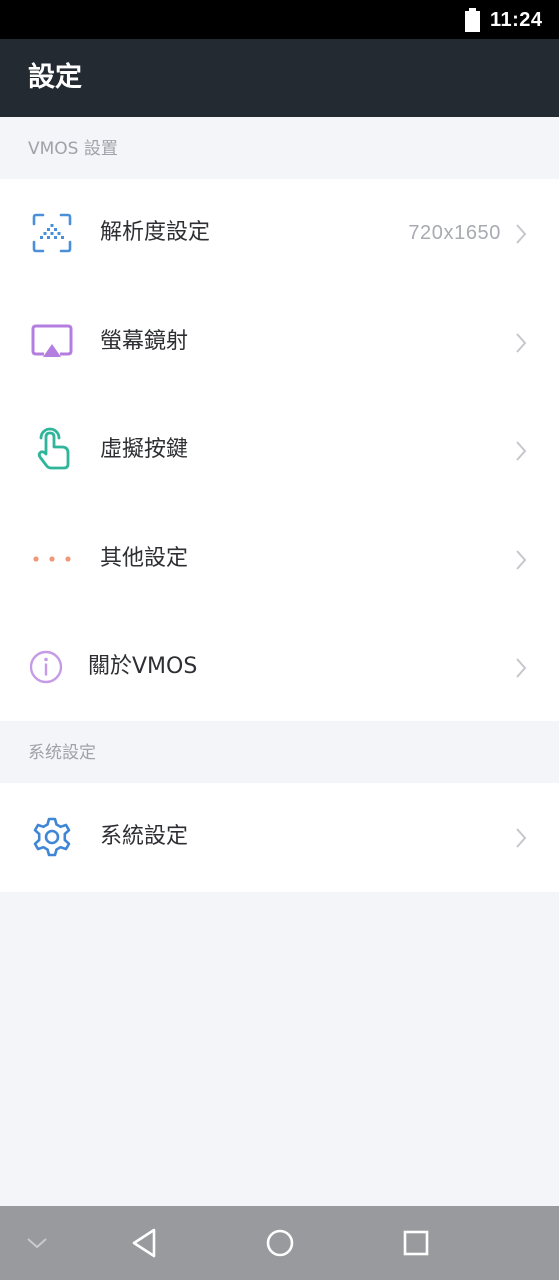  I want to click on resolution-value: 720x1650, so click(454, 233).